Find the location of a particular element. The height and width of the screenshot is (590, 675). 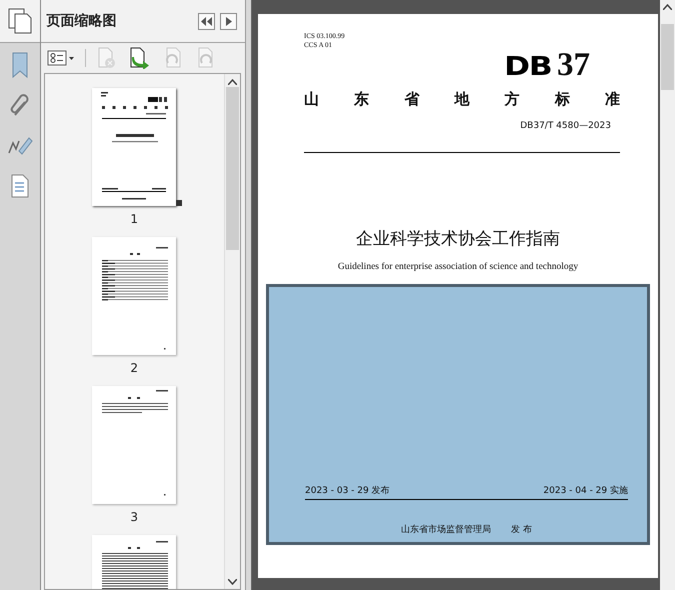

scroll-down-icon is located at coordinates (232, 582).